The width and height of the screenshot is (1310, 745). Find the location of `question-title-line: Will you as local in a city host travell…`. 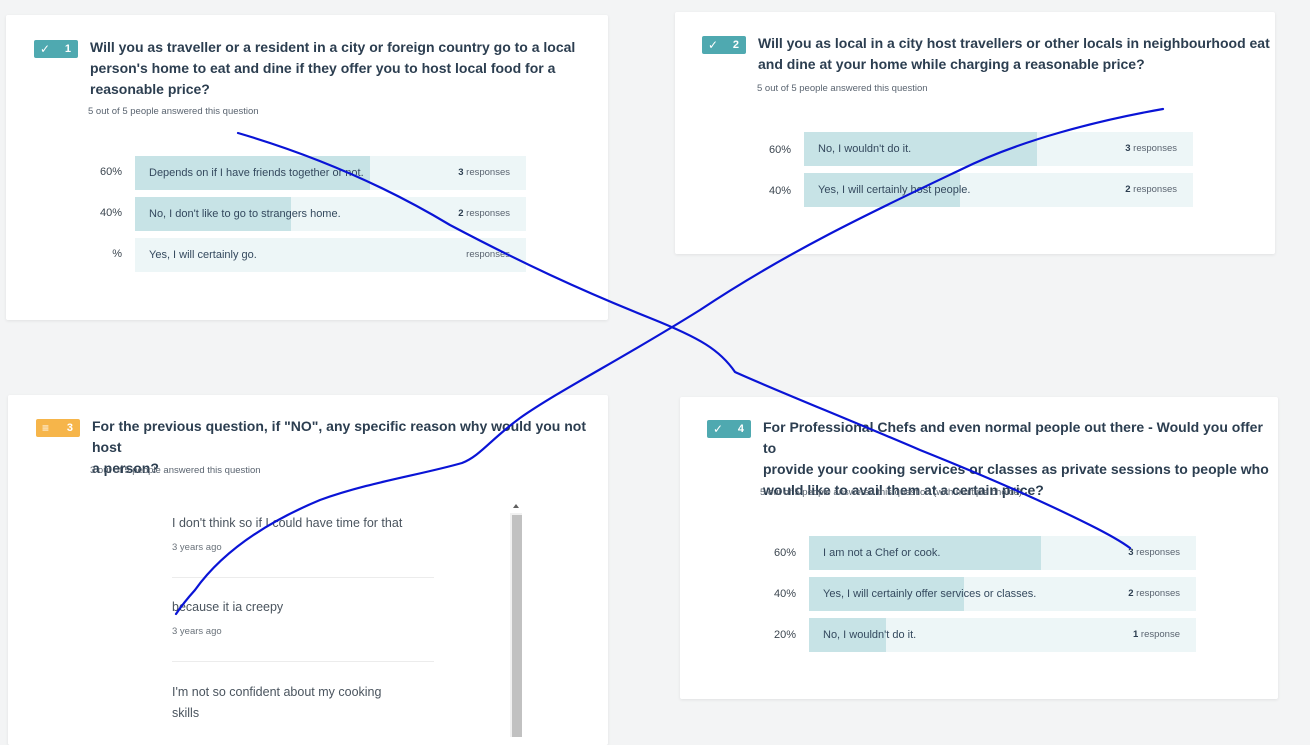

question-title-line: Will you as local in a city host travell… is located at coordinates (1014, 43).